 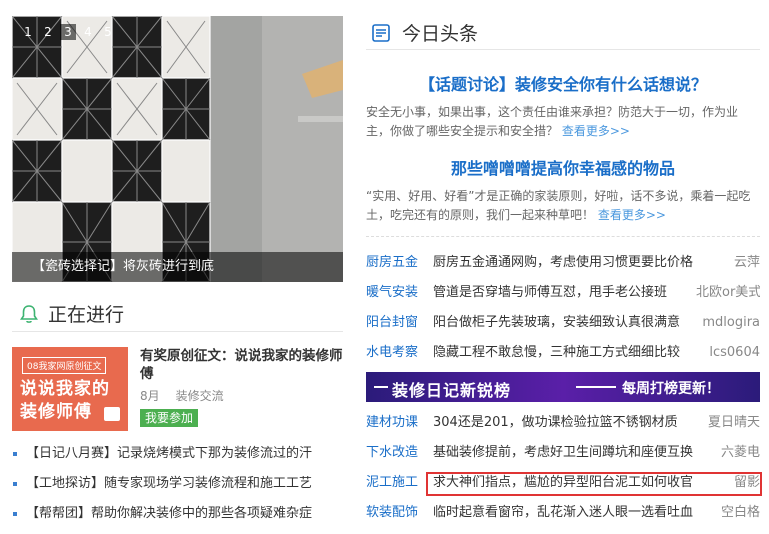 I want to click on slider-dot-1: 1, so click(x=28, y=32).